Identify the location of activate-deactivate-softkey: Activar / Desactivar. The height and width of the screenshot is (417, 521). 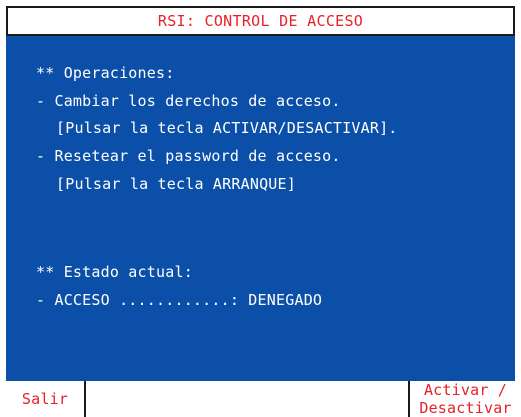
(464, 399).